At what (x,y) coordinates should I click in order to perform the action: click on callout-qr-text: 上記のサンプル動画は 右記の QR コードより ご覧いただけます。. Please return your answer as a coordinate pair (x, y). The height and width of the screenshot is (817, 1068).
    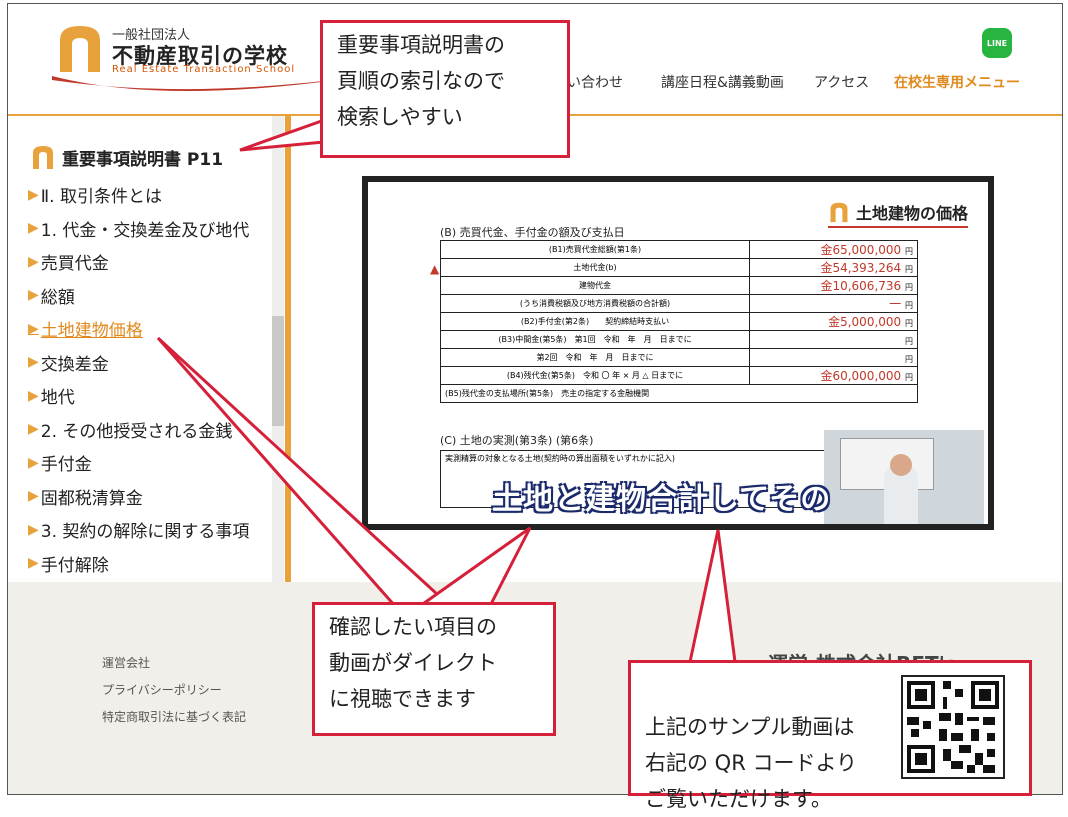
    Looking at the image, I should click on (751, 763).